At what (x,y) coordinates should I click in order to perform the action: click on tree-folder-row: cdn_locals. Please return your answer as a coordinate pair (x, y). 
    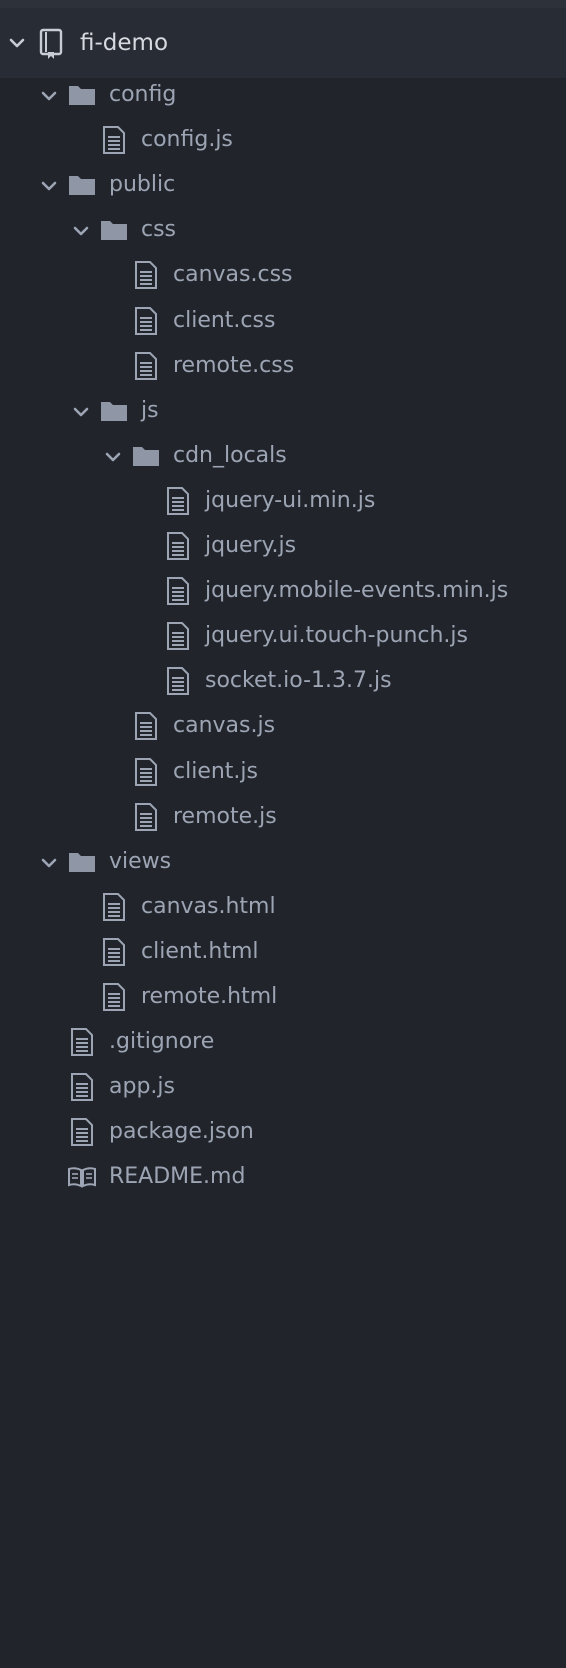
    Looking at the image, I should click on (283, 456).